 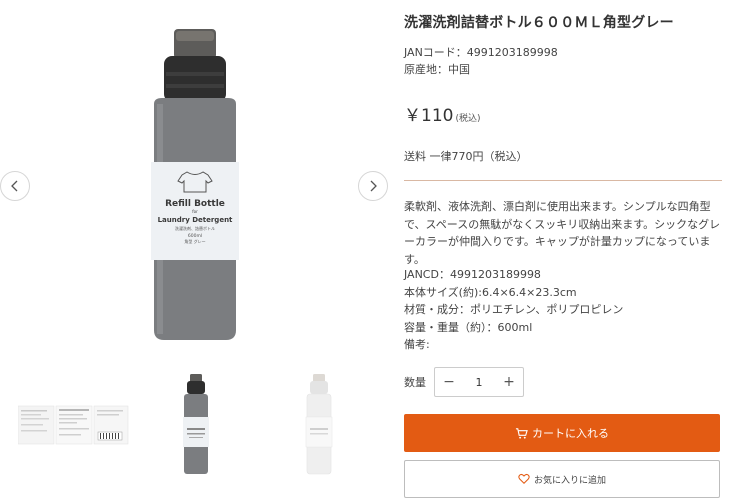 I want to click on spec-material: 材質・成分：ポリエチレン、ポリプロピレン, so click(x=514, y=309).